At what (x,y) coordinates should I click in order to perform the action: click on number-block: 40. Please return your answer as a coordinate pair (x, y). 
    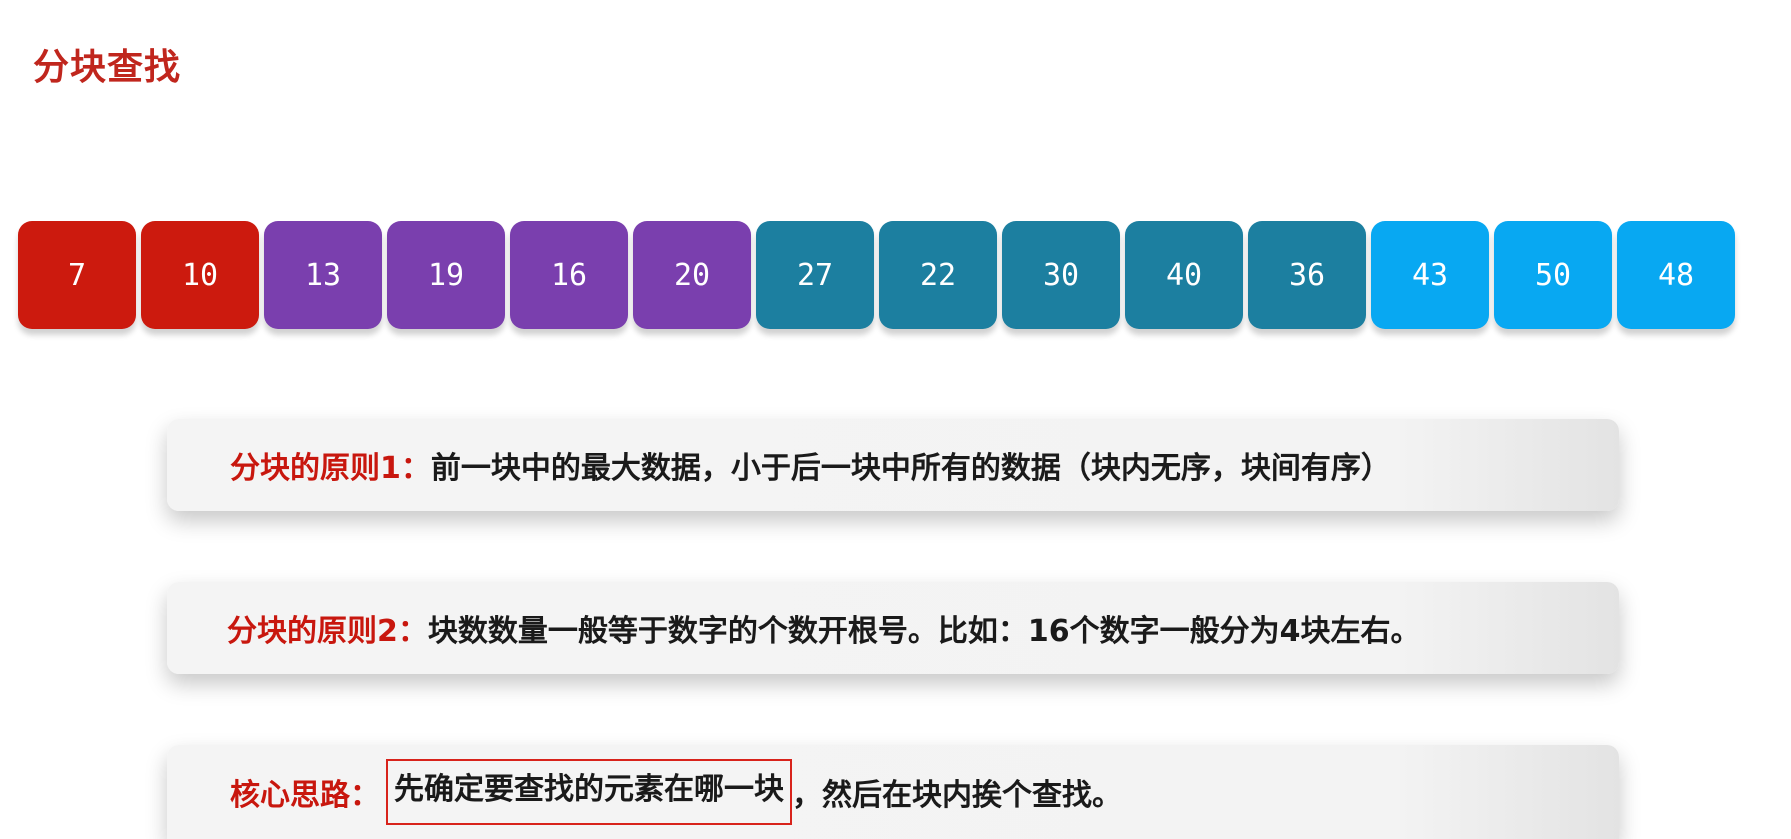
    Looking at the image, I should click on (1184, 275).